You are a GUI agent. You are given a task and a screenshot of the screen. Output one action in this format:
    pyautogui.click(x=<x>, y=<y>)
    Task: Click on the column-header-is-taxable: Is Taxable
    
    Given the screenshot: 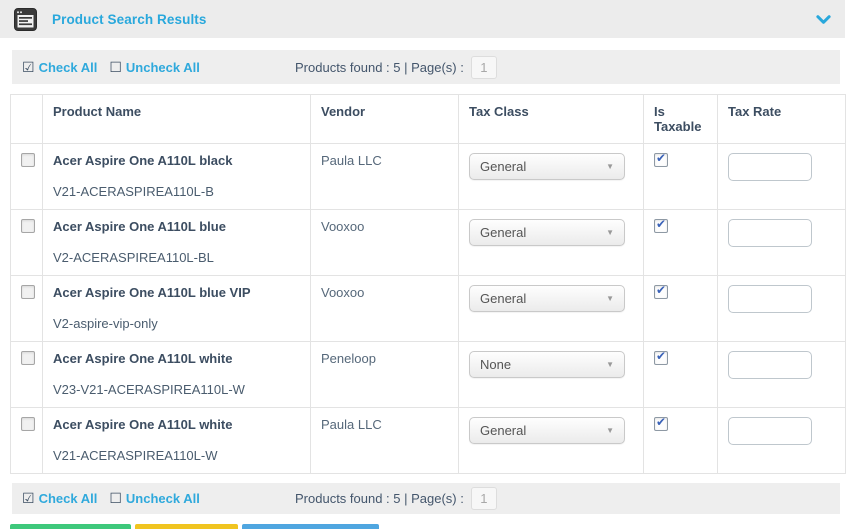 What is the action you would take?
    pyautogui.click(x=680, y=119)
    